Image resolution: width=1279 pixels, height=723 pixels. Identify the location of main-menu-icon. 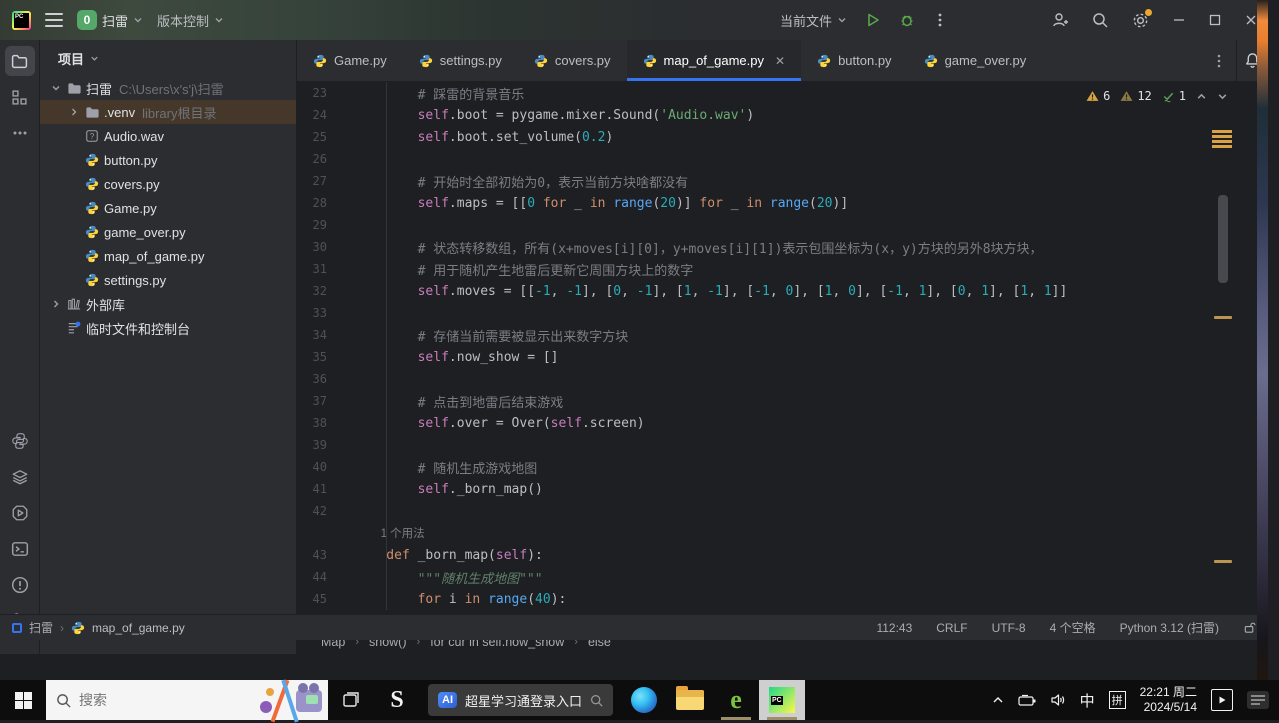
(54, 20).